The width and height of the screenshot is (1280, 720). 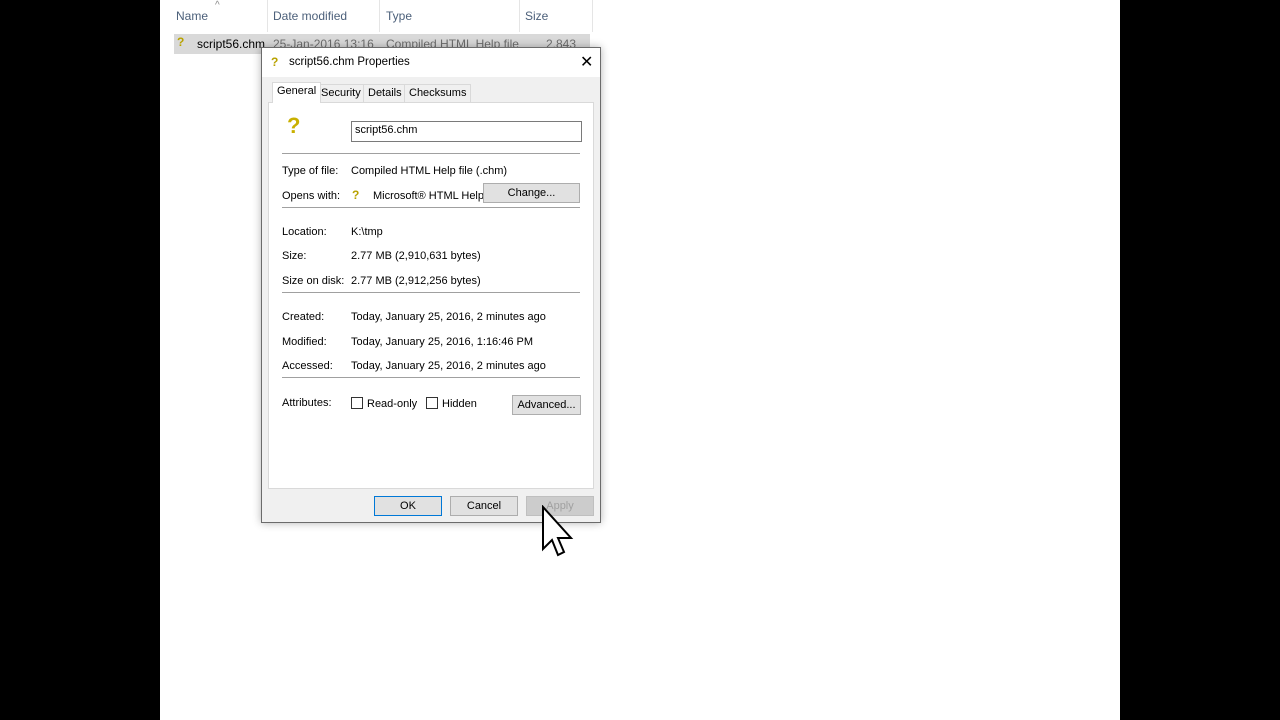 What do you see at coordinates (448, 366) in the screenshot?
I see `accessed-value: Today, January 25, 2016, 2 minutes ago` at bounding box center [448, 366].